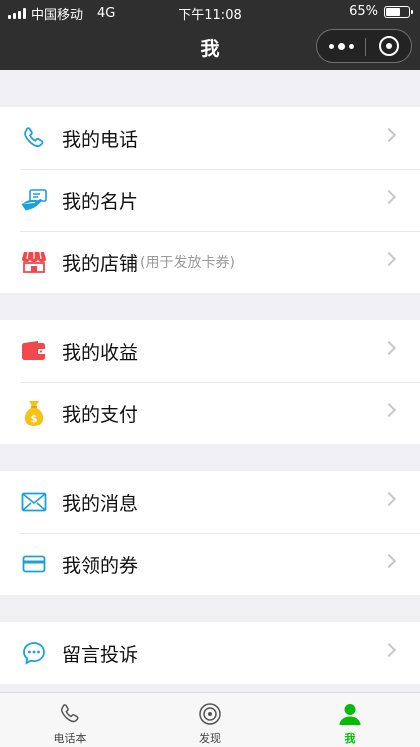  I want to click on tab-label: 电话本, so click(70, 738).